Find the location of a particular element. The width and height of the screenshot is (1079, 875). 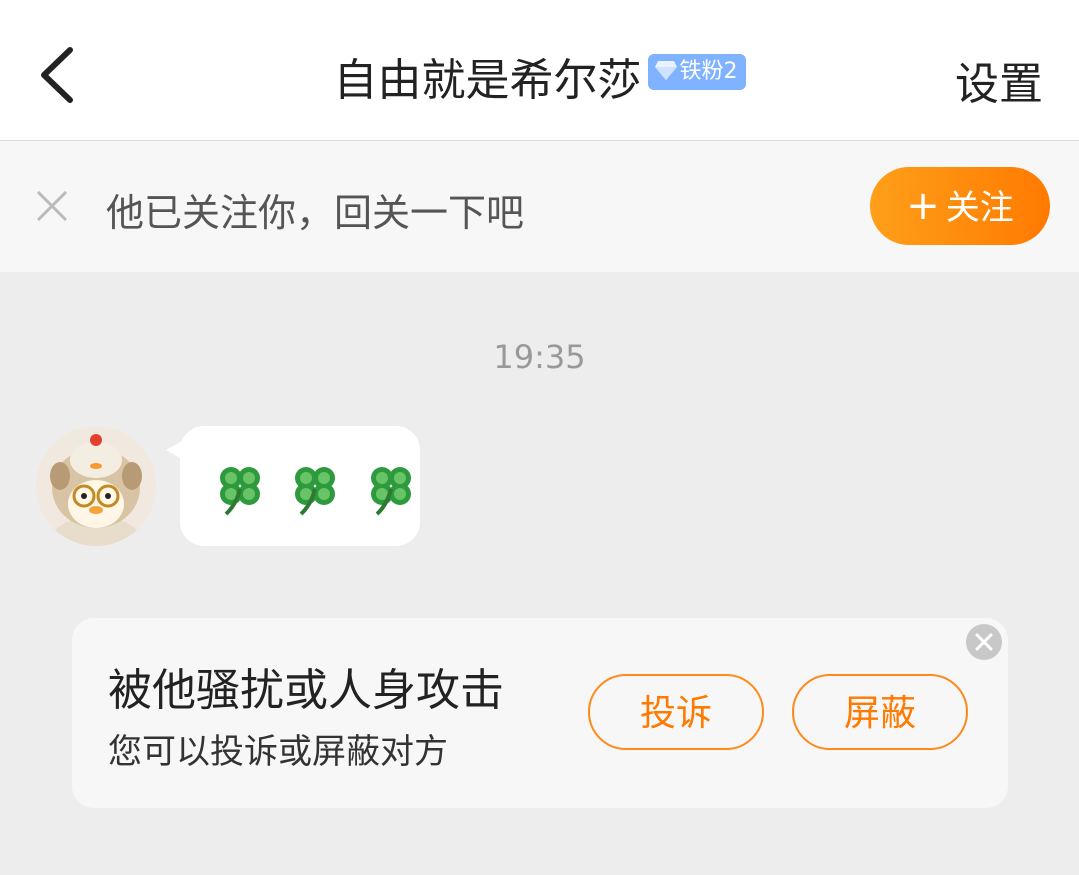

fan-badge-label: 铁粉2 is located at coordinates (708, 71).